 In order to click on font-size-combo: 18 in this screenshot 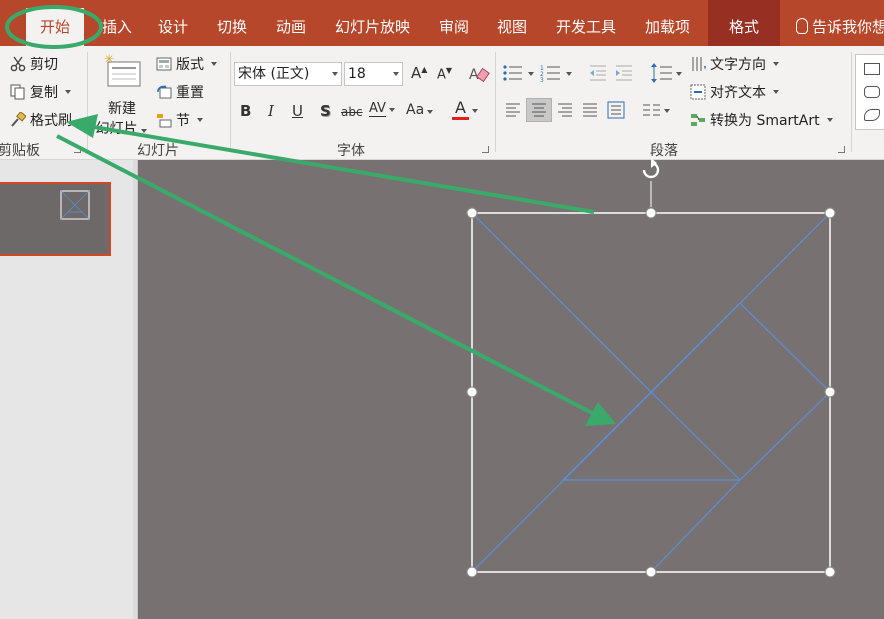, I will do `click(373, 74)`.